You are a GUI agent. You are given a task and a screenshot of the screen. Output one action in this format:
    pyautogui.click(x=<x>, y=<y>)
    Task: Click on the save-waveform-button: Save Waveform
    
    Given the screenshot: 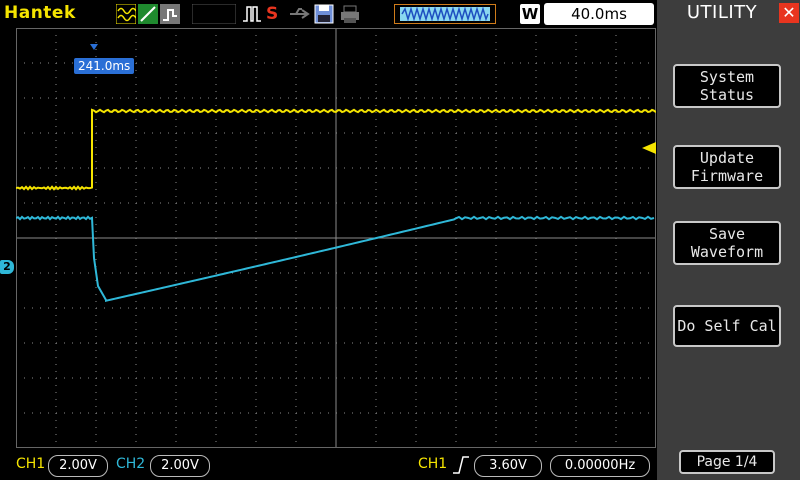 What is the action you would take?
    pyautogui.click(x=727, y=243)
    